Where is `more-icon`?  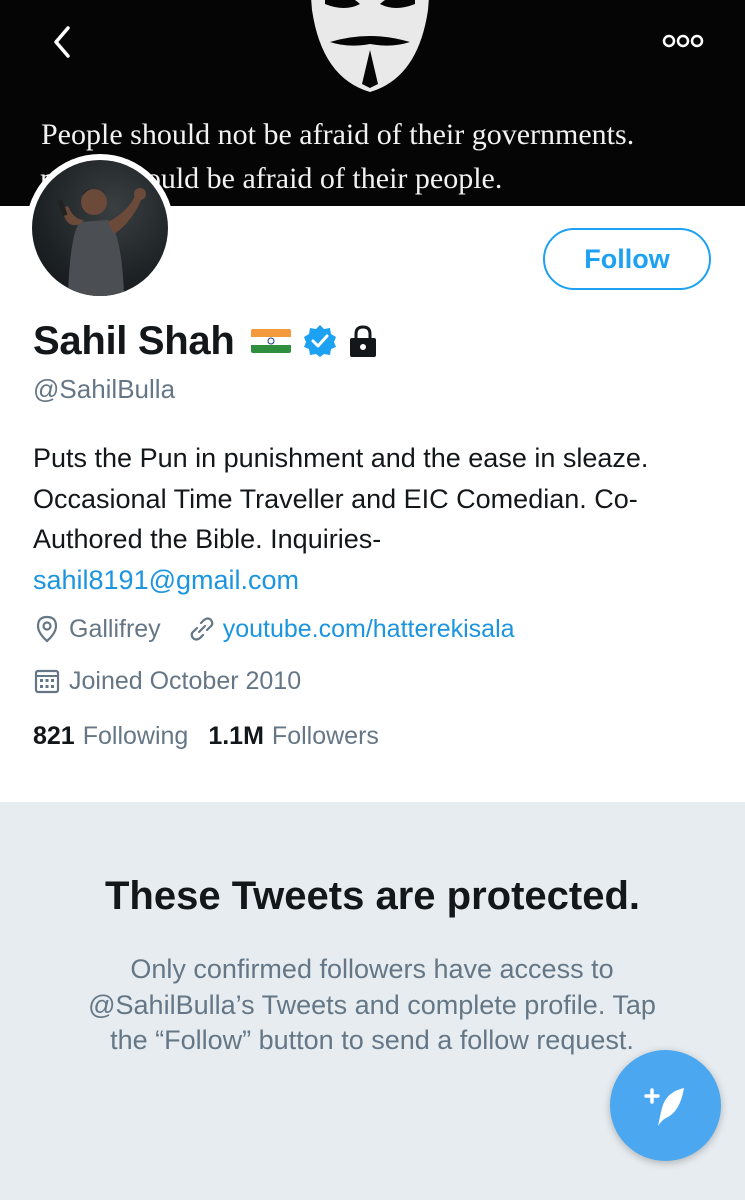 more-icon is located at coordinates (683, 41).